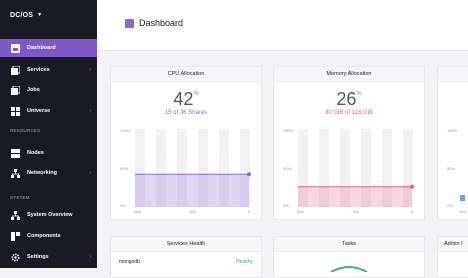 The height and width of the screenshot is (278, 468). Describe the element at coordinates (349, 99) in the screenshot. I see `memory-percent: 26%` at that location.